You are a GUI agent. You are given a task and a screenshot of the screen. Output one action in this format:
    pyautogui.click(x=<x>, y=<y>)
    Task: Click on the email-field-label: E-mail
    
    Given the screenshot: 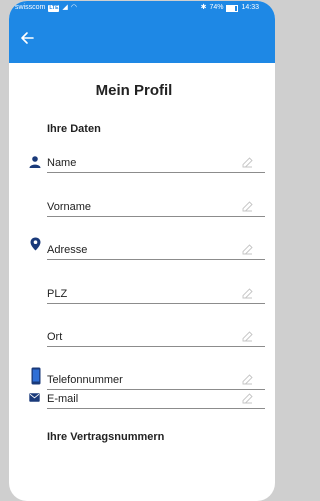 What is the action you would take?
    pyautogui.click(x=63, y=399)
    